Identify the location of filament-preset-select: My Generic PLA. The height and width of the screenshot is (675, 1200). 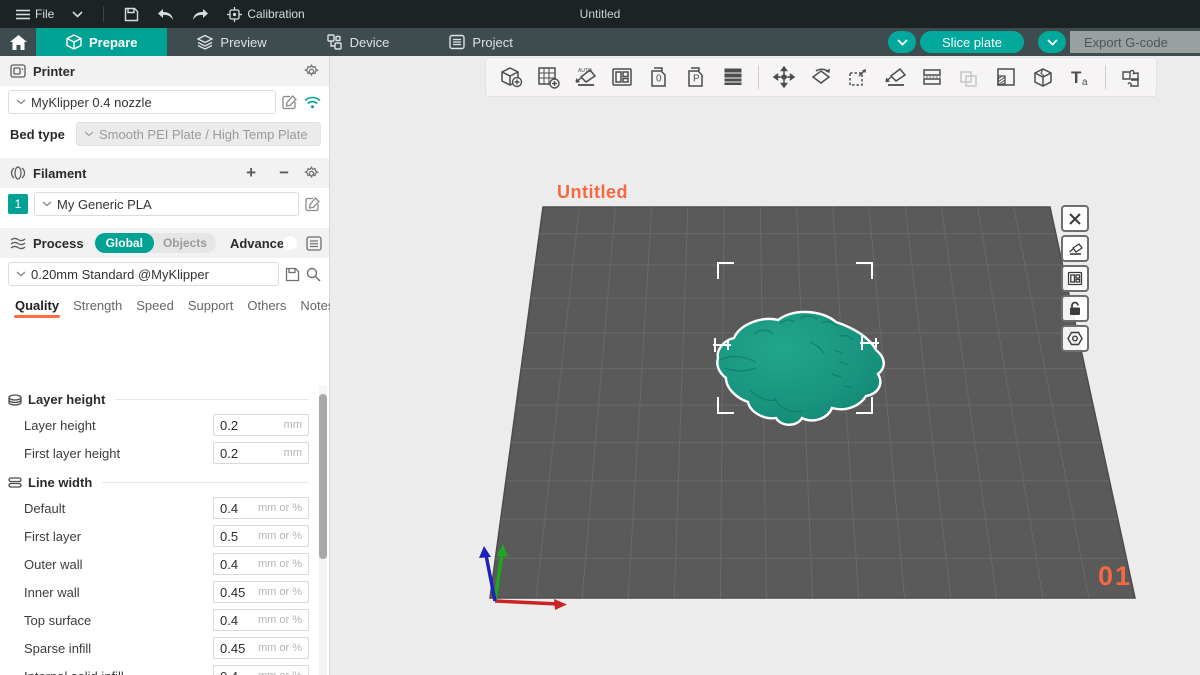
(166, 204).